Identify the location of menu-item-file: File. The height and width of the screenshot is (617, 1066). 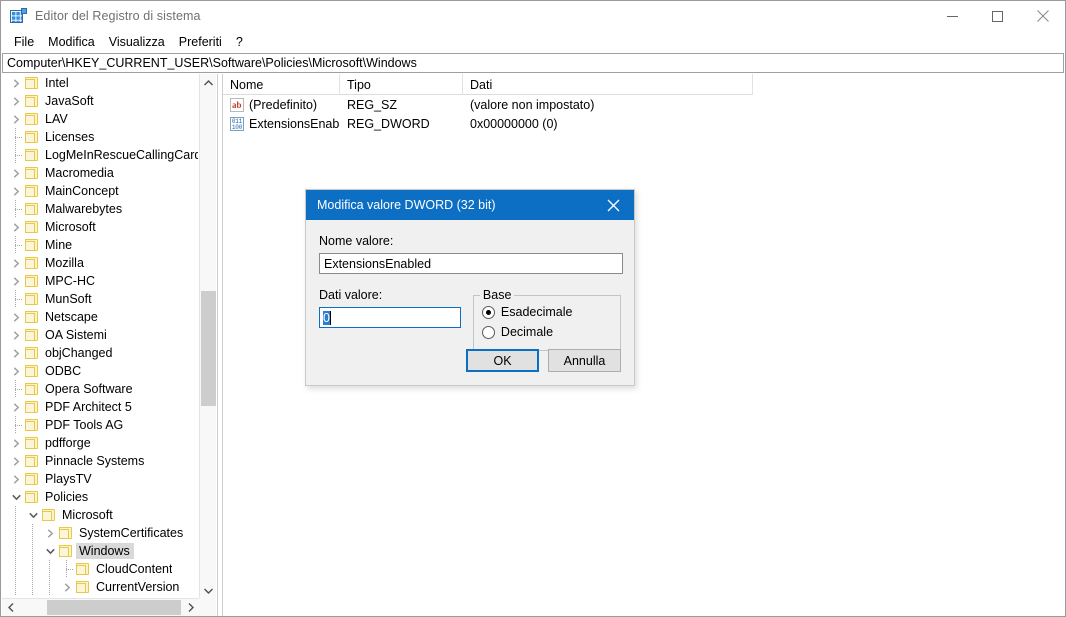
(24, 42).